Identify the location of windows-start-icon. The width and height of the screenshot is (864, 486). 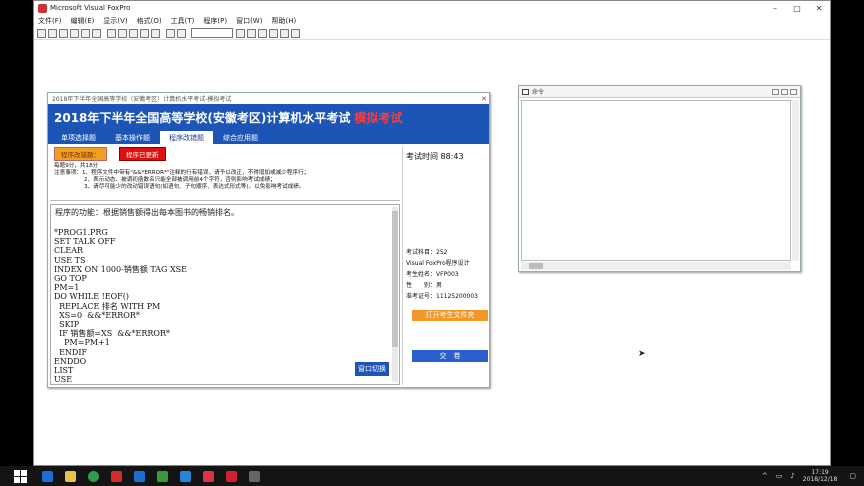
(22, 476).